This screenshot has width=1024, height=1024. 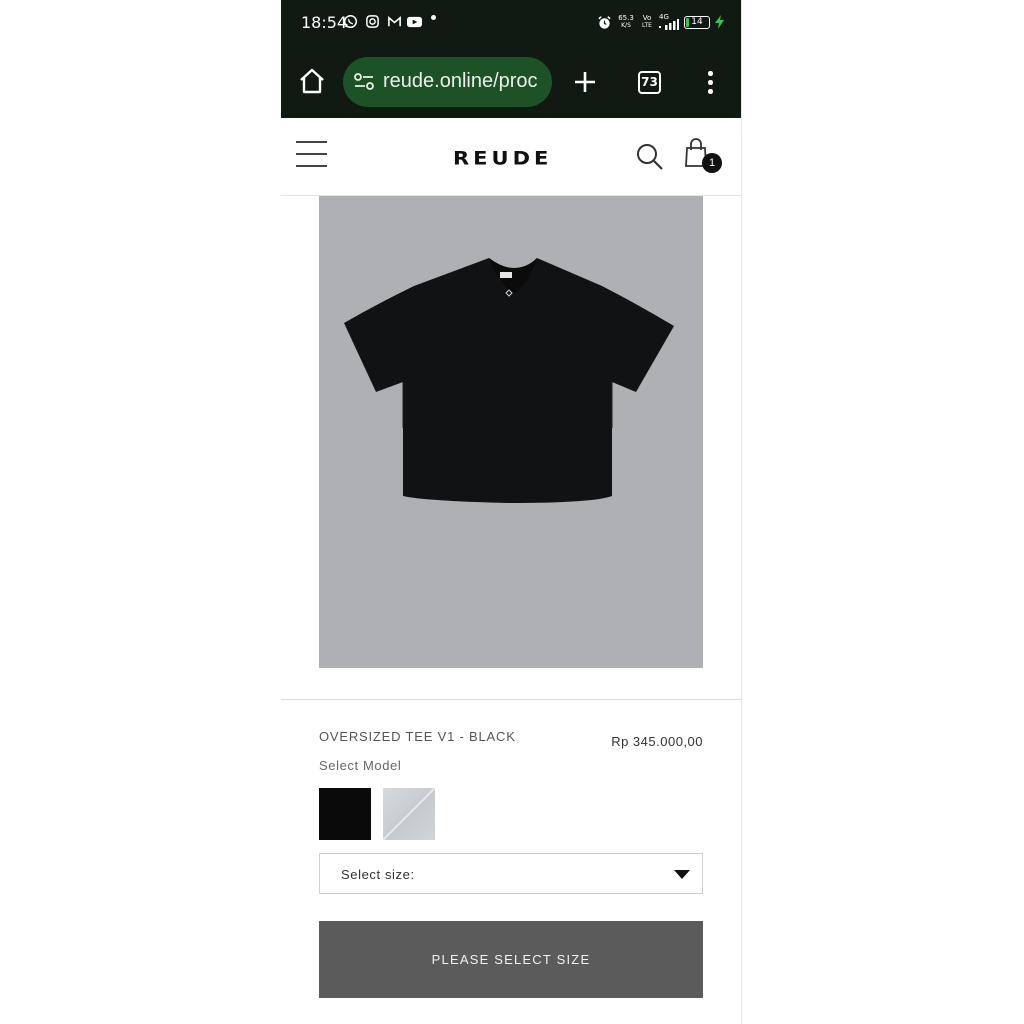 What do you see at coordinates (414, 21) in the screenshot?
I see `youtube-icon` at bounding box center [414, 21].